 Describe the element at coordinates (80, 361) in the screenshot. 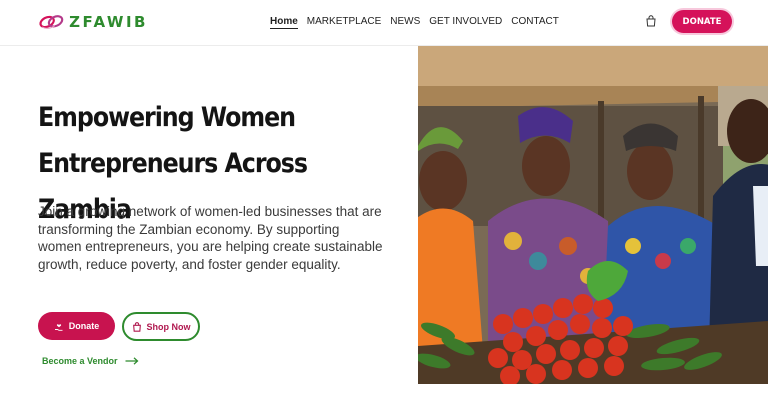

I see `become-vendor-label: Become a Vendor` at that location.